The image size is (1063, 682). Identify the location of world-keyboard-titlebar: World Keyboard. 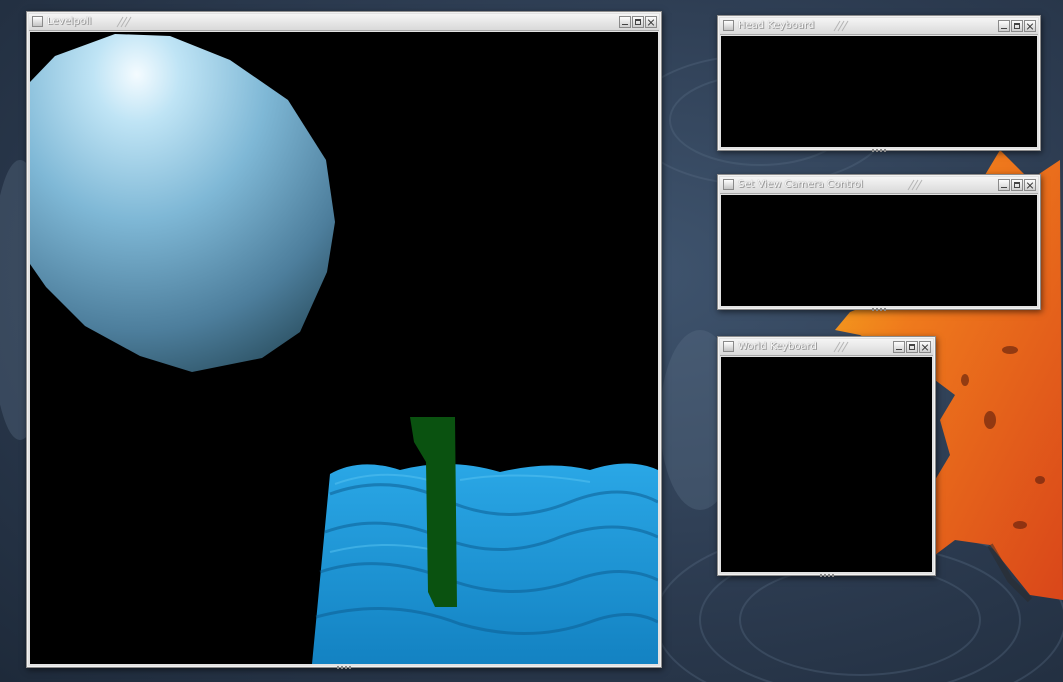
(826, 347).